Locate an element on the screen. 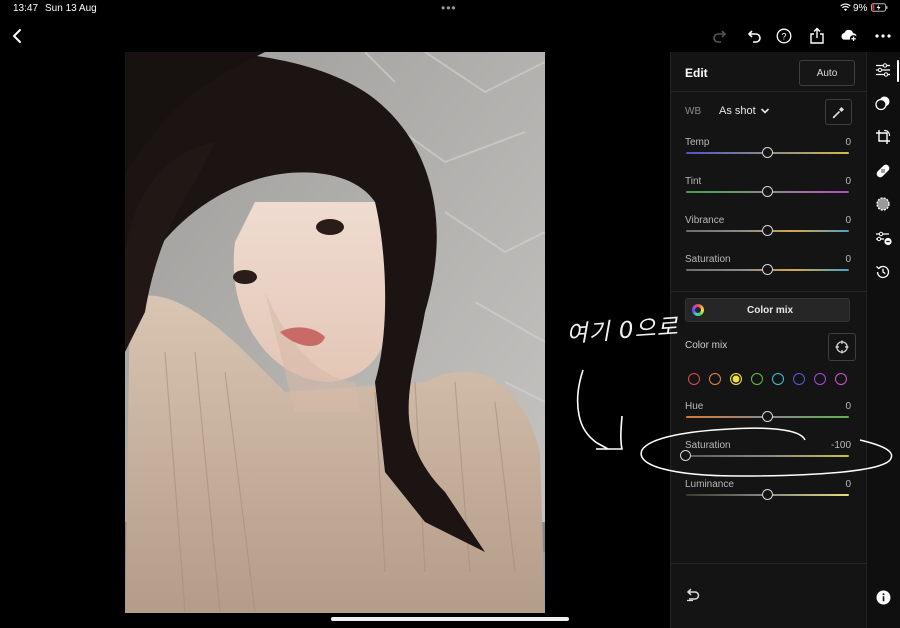 The height and width of the screenshot is (628, 900). presets-button is located at coordinates (883, 103).